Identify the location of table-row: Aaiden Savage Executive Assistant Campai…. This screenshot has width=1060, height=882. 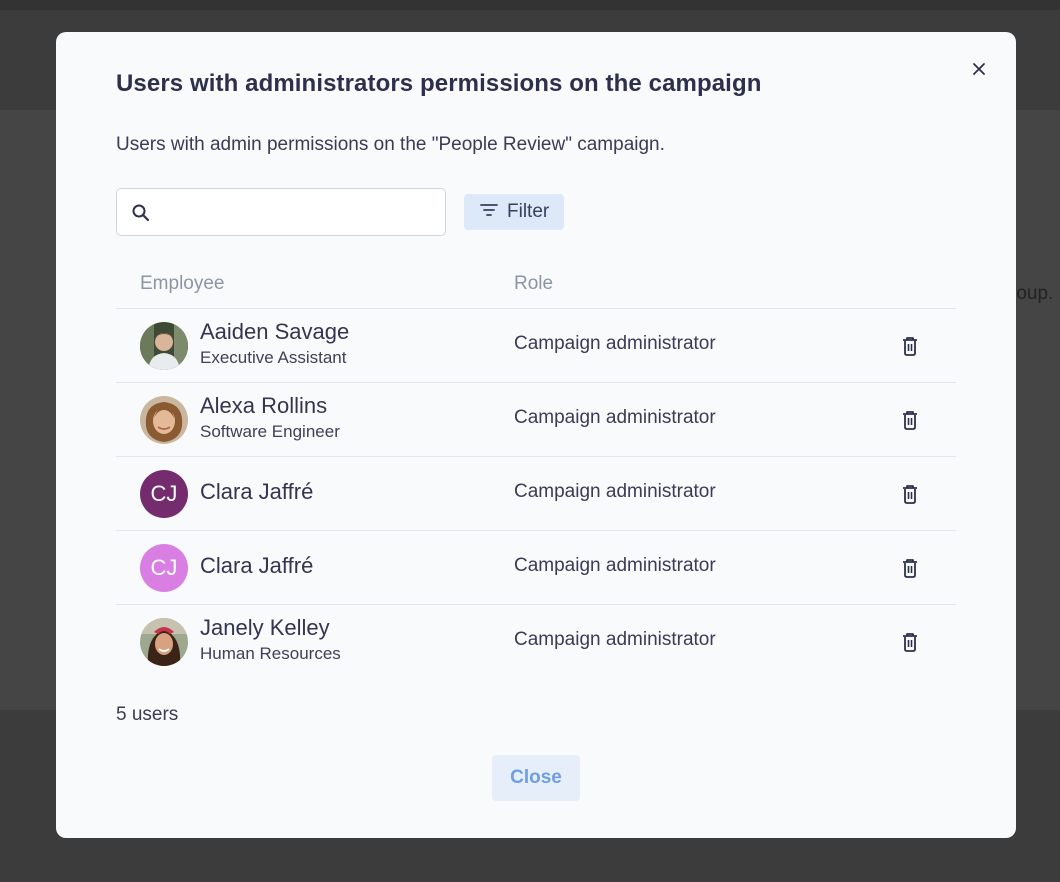
(536, 346).